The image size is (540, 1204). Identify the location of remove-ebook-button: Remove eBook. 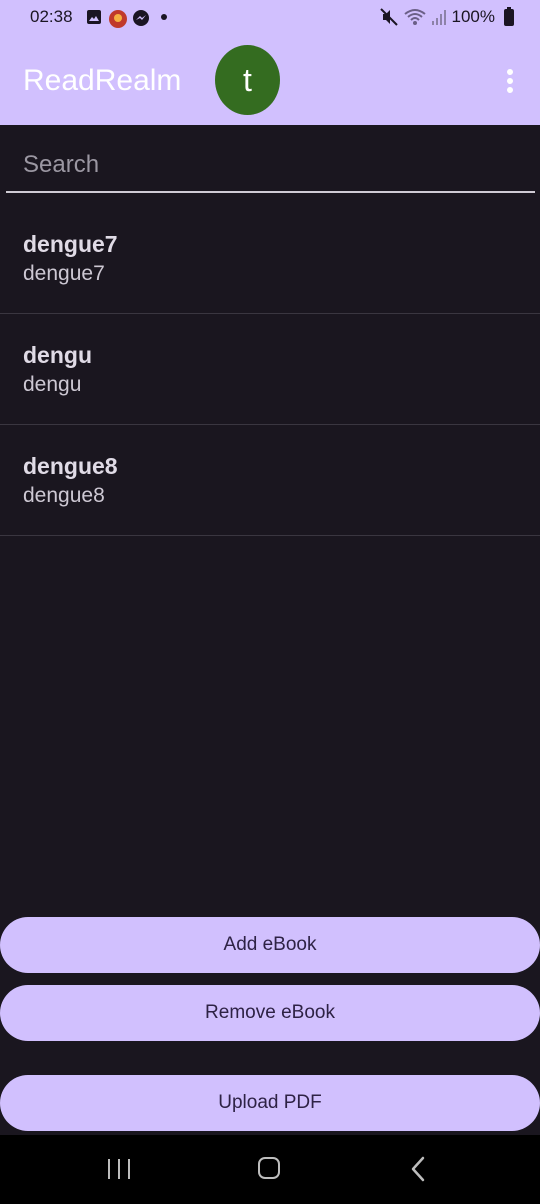
(270, 1013).